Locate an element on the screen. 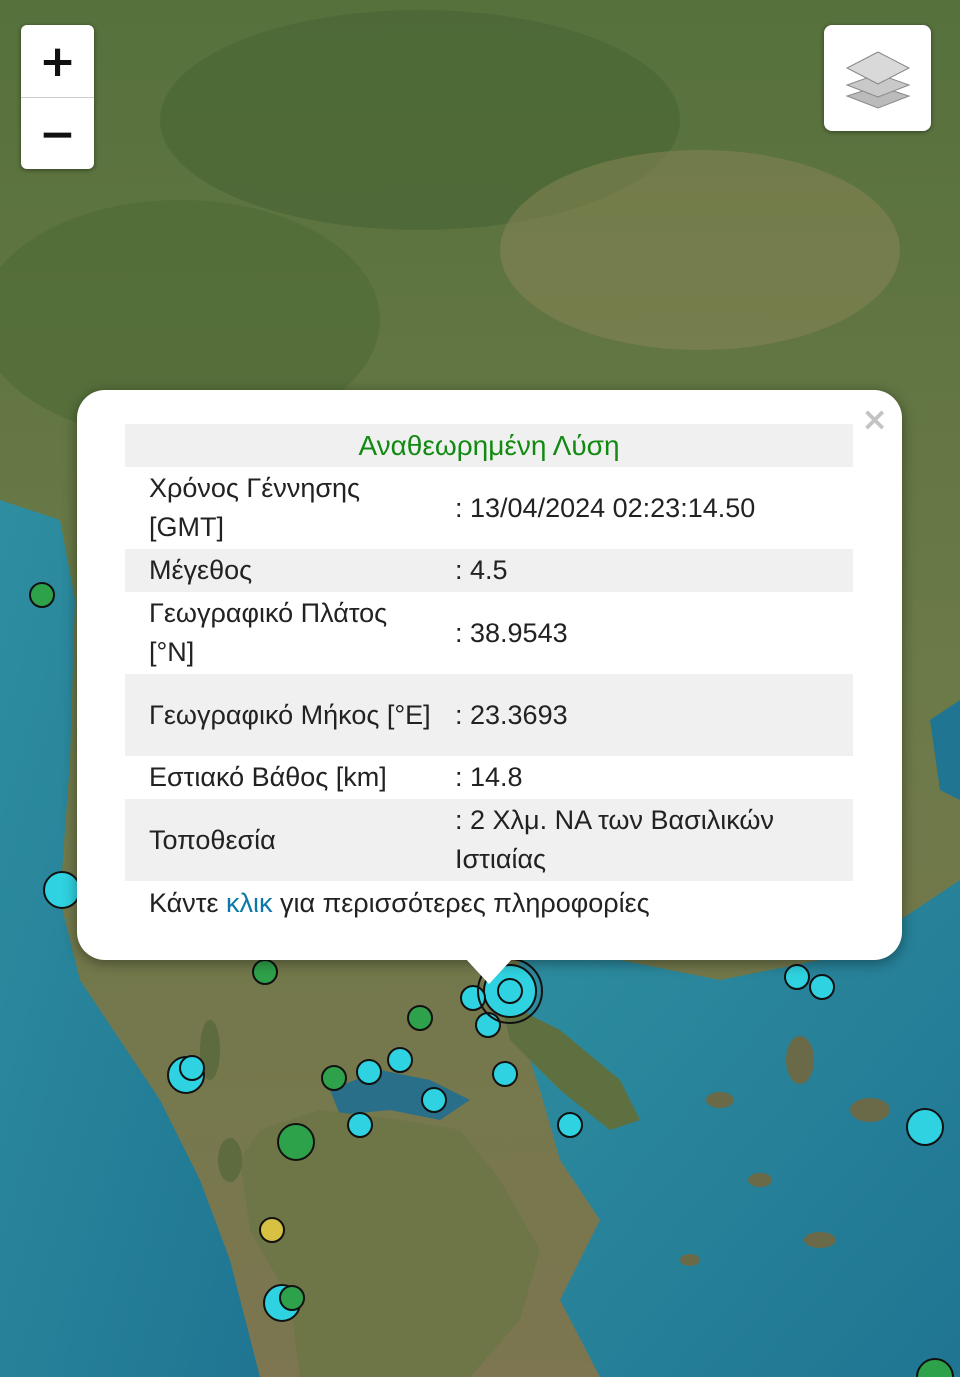  table-row: Μέγεθος : 4.5 is located at coordinates (489, 570).